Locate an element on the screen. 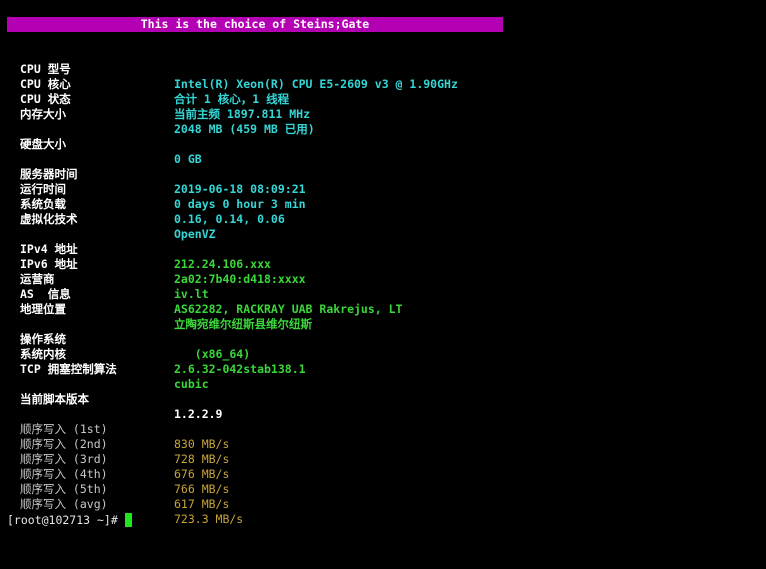 This screenshot has height=569, width=766. info-row-tcp: TCP 拥塞控制算法 cubic is located at coordinates (104, 369).